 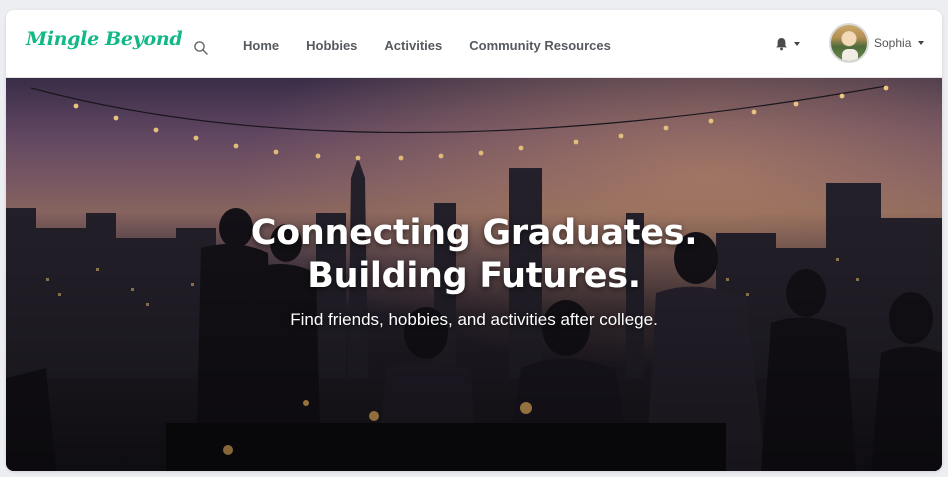 I want to click on user-name: Sophia, so click(x=893, y=43).